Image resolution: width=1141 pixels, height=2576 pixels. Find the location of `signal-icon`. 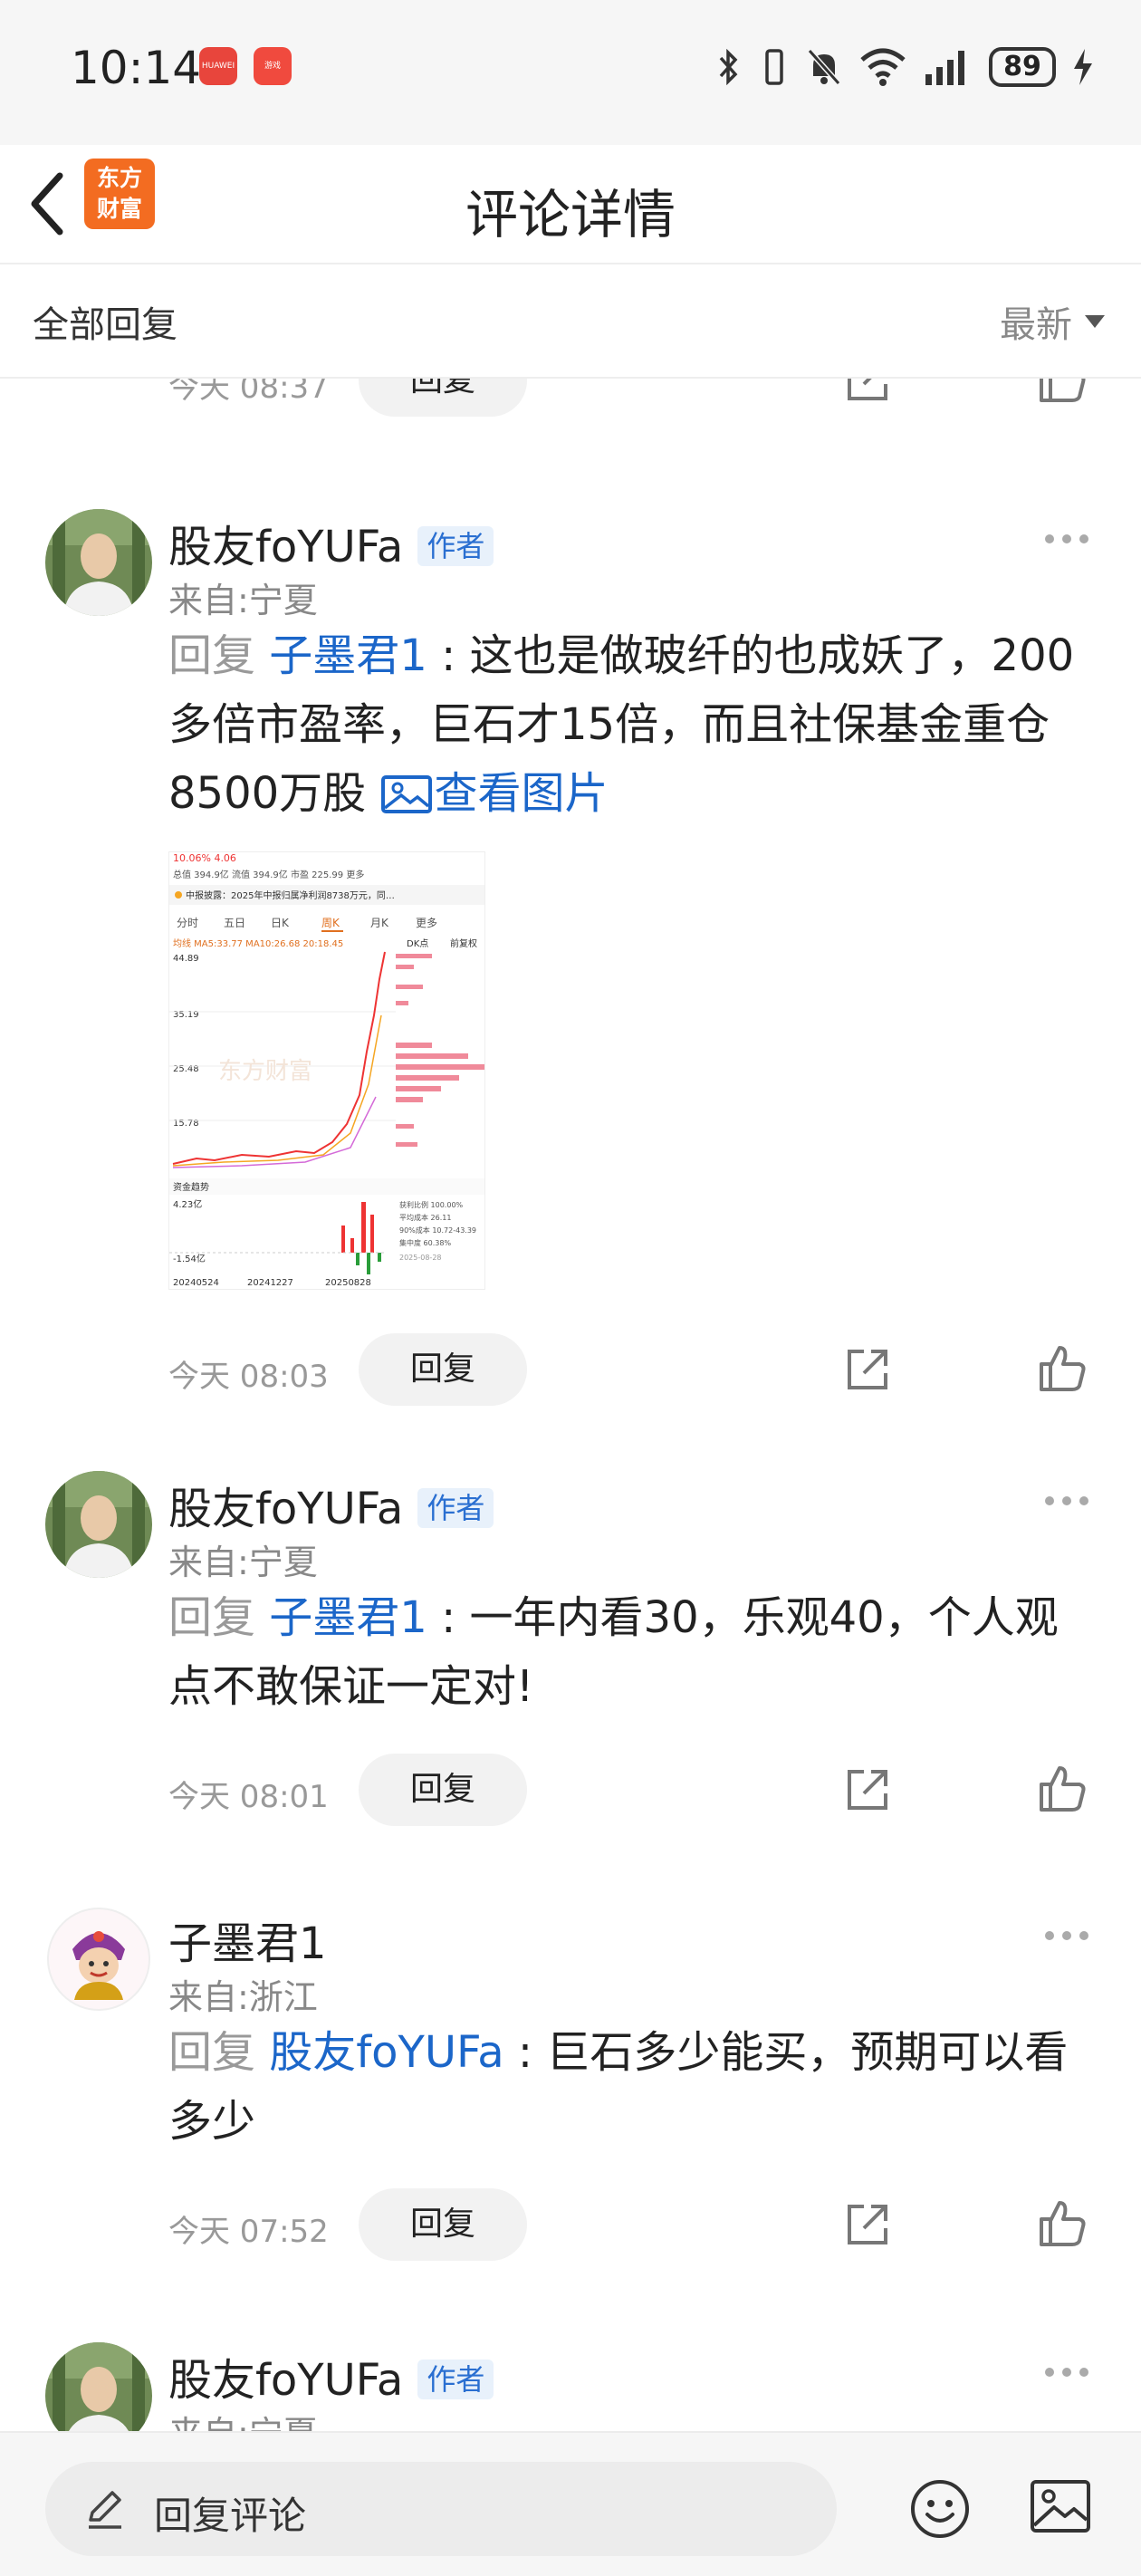

signal-icon is located at coordinates (944, 68).